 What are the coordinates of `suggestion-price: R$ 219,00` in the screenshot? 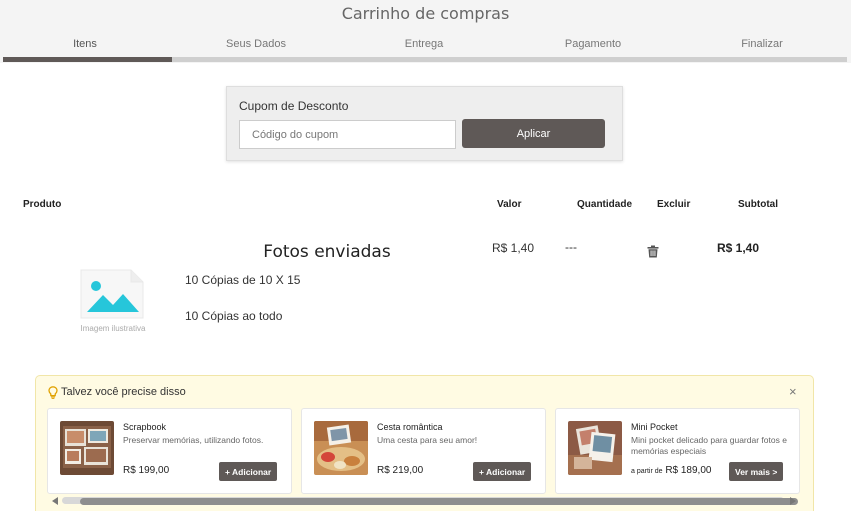 It's located at (400, 470).